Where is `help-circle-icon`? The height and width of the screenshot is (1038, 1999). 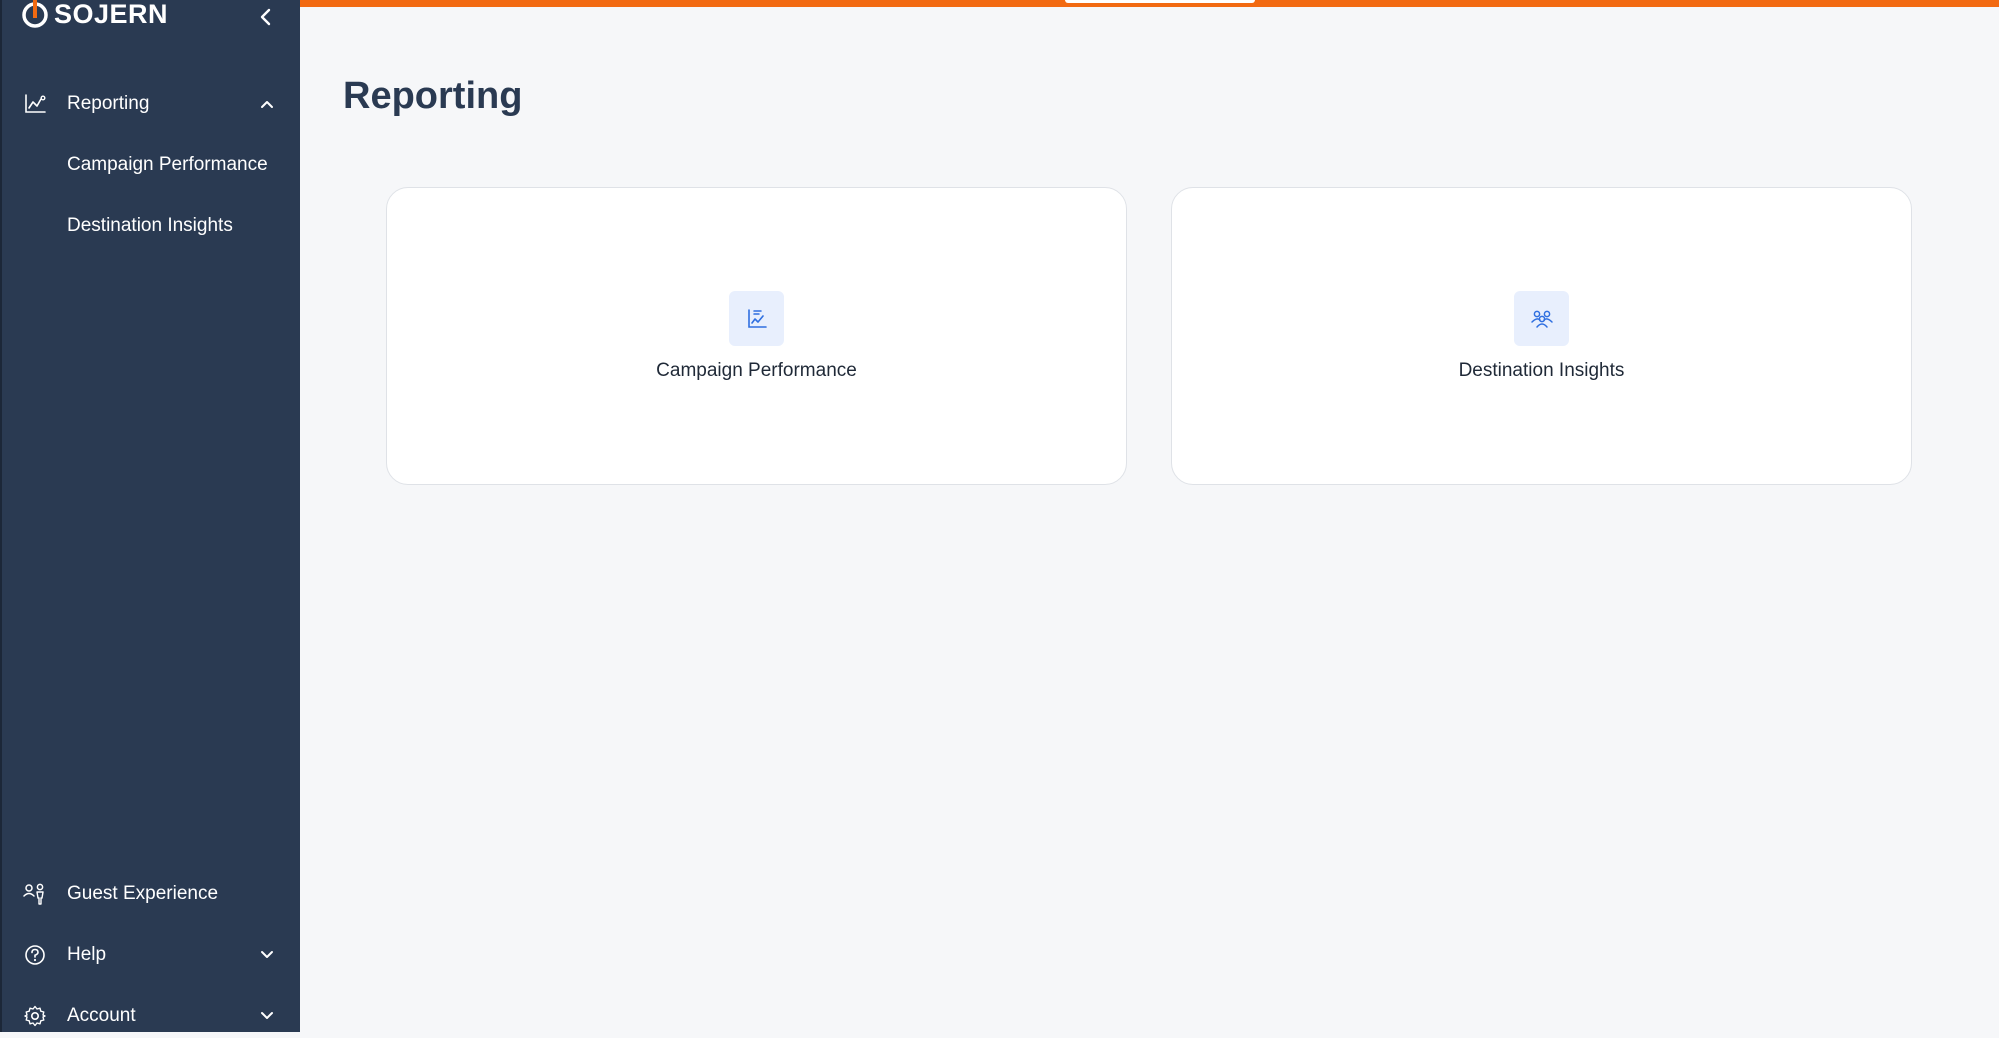 help-circle-icon is located at coordinates (35, 955).